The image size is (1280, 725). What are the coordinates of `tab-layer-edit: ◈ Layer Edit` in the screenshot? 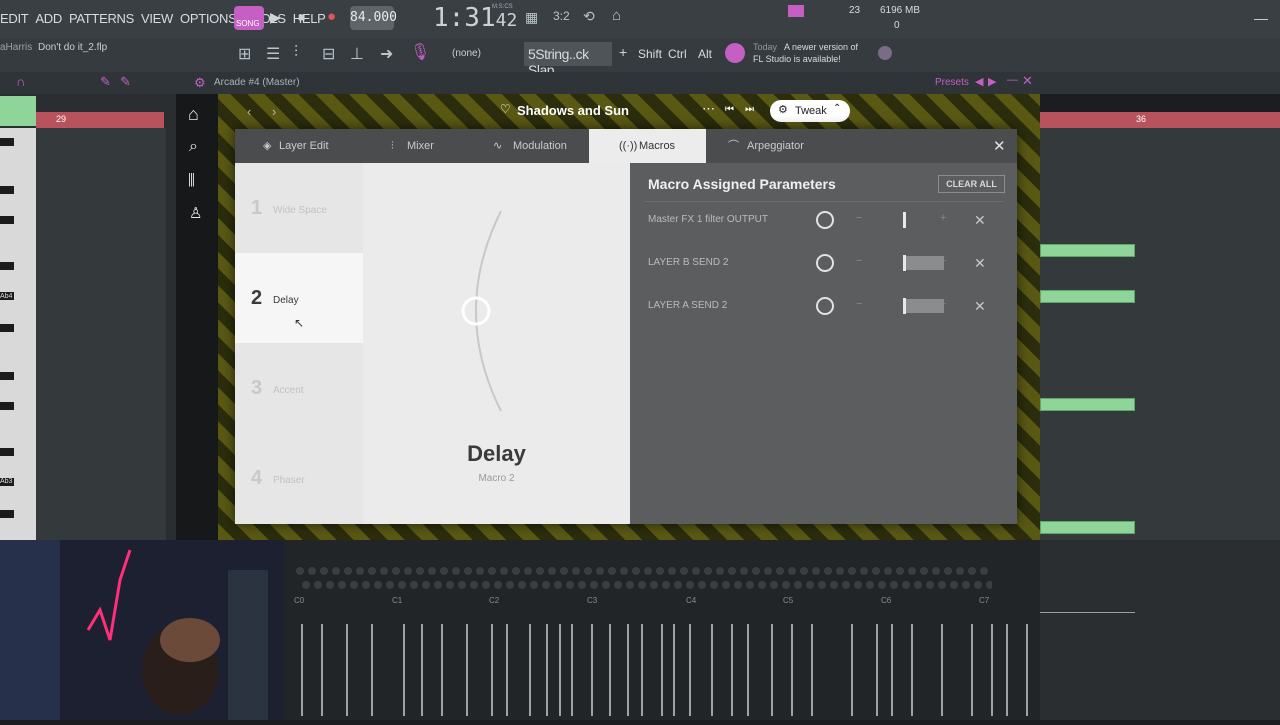 It's located at (294, 146).